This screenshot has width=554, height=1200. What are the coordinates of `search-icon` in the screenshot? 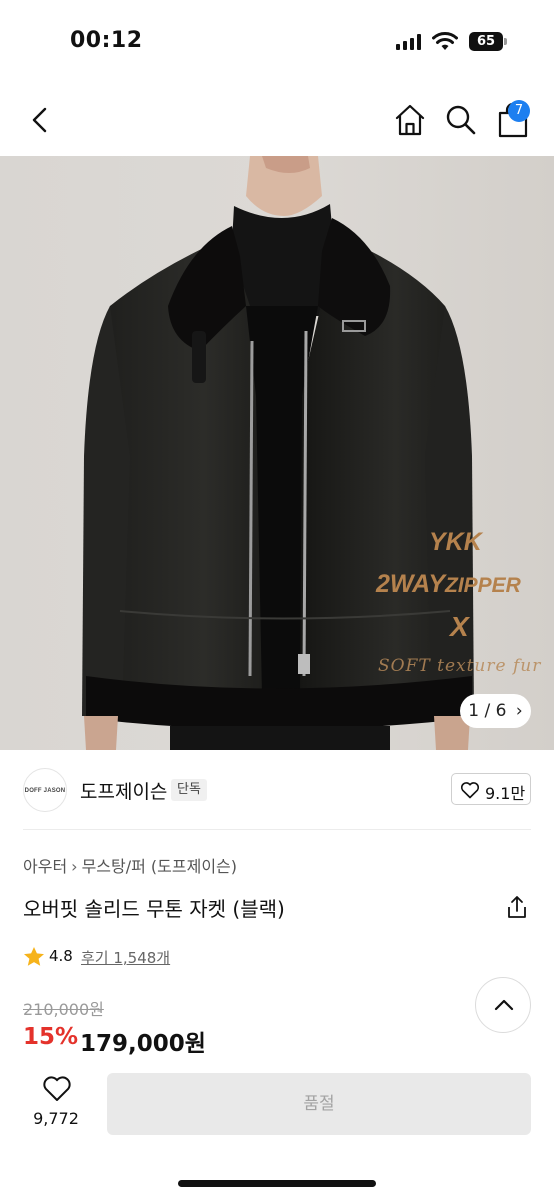 It's located at (461, 120).